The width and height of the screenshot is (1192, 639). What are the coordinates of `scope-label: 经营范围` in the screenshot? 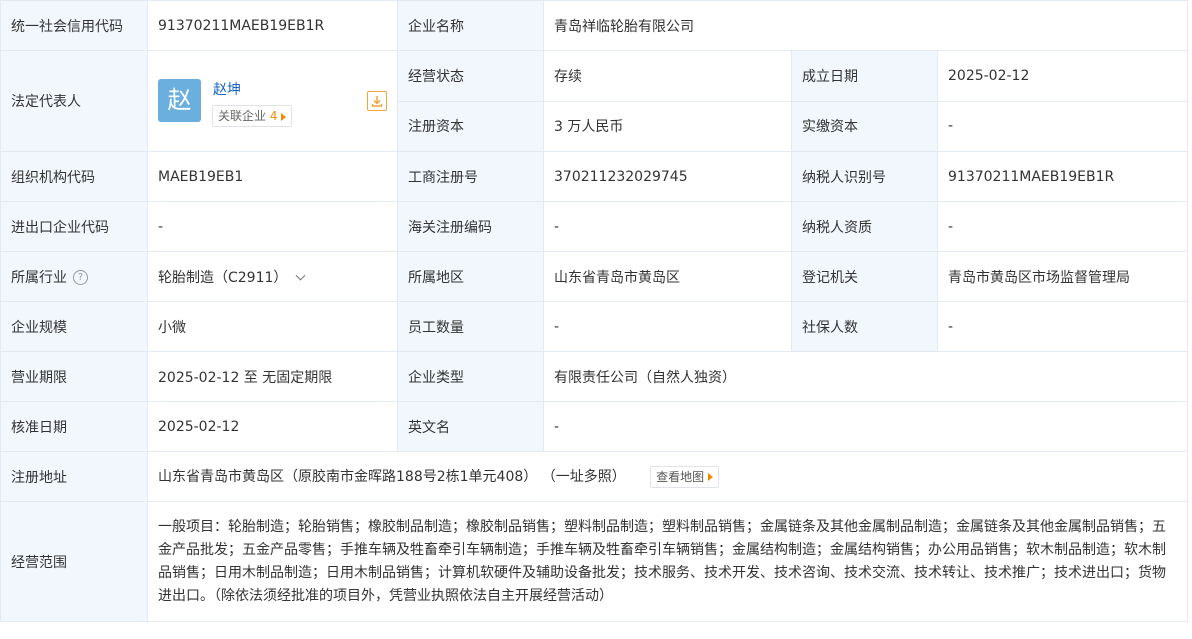 It's located at (74, 561).